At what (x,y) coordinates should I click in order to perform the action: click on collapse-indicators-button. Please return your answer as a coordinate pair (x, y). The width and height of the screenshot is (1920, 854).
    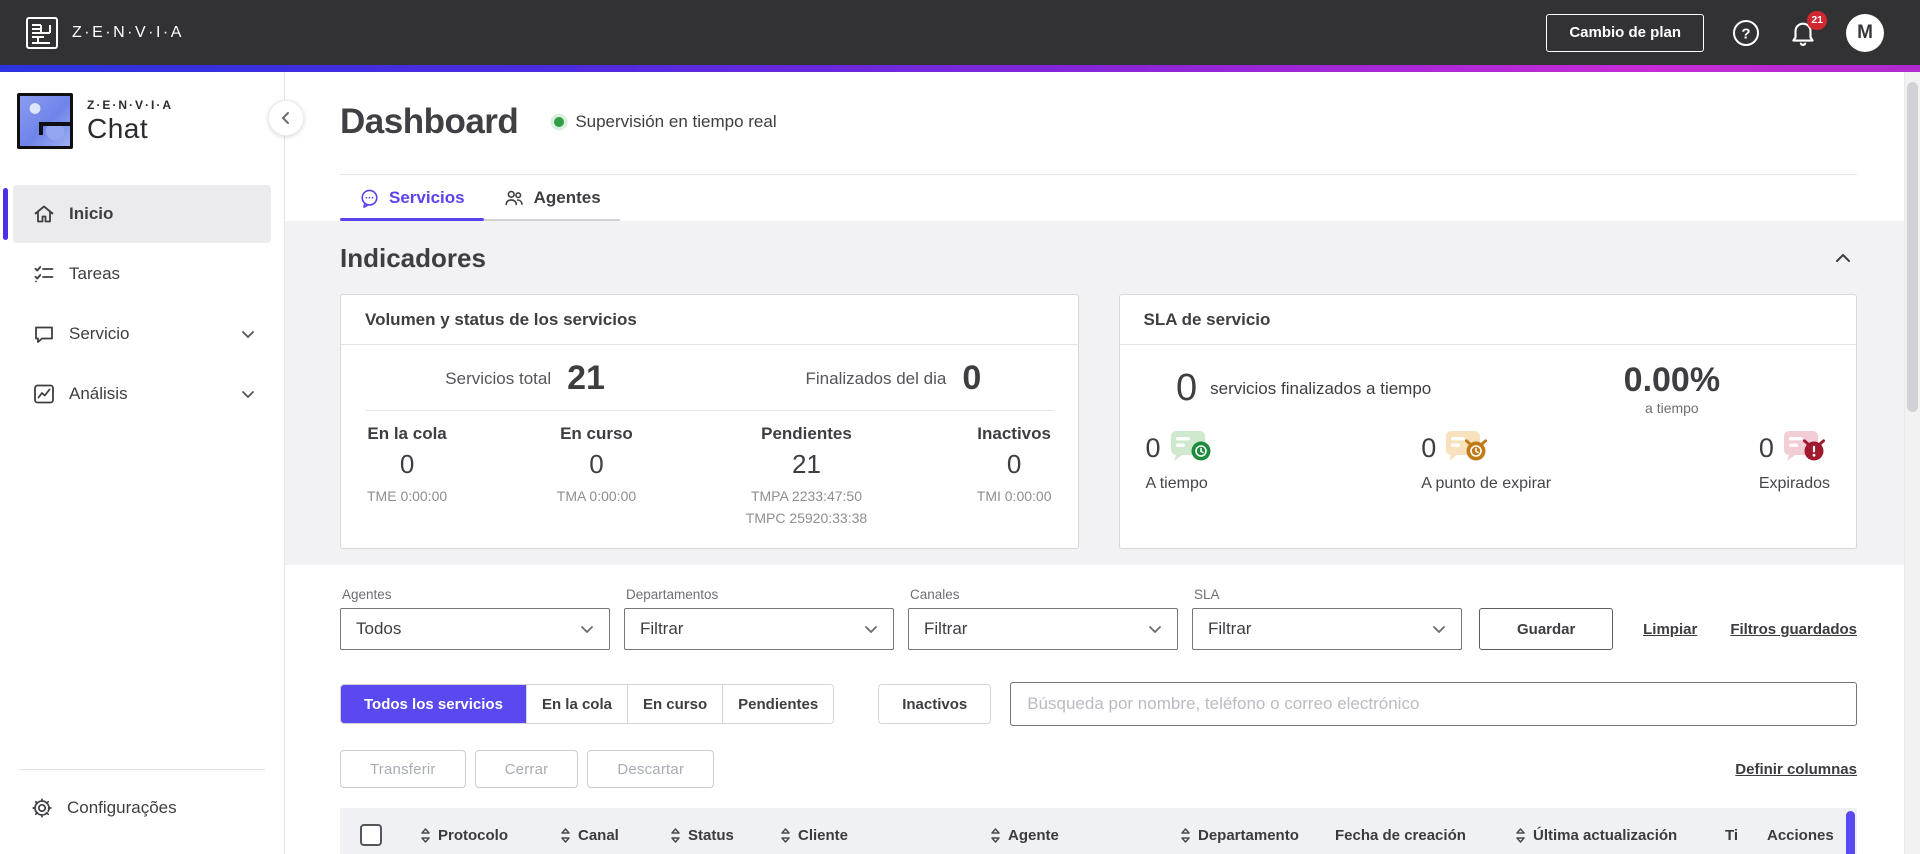
    Looking at the image, I should click on (1843, 258).